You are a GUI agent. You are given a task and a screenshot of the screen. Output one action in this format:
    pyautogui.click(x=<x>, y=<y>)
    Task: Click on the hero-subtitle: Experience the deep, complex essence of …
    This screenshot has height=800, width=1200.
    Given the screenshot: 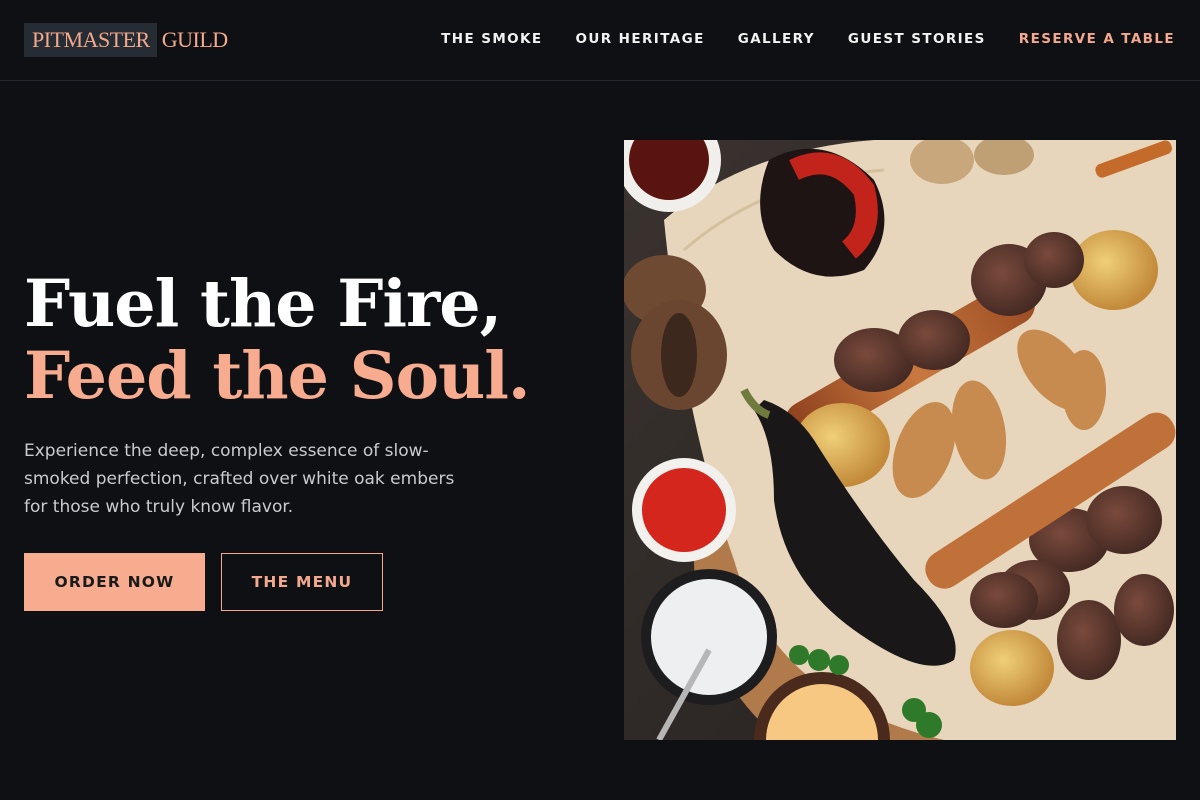 What is the action you would take?
    pyautogui.click(x=239, y=479)
    